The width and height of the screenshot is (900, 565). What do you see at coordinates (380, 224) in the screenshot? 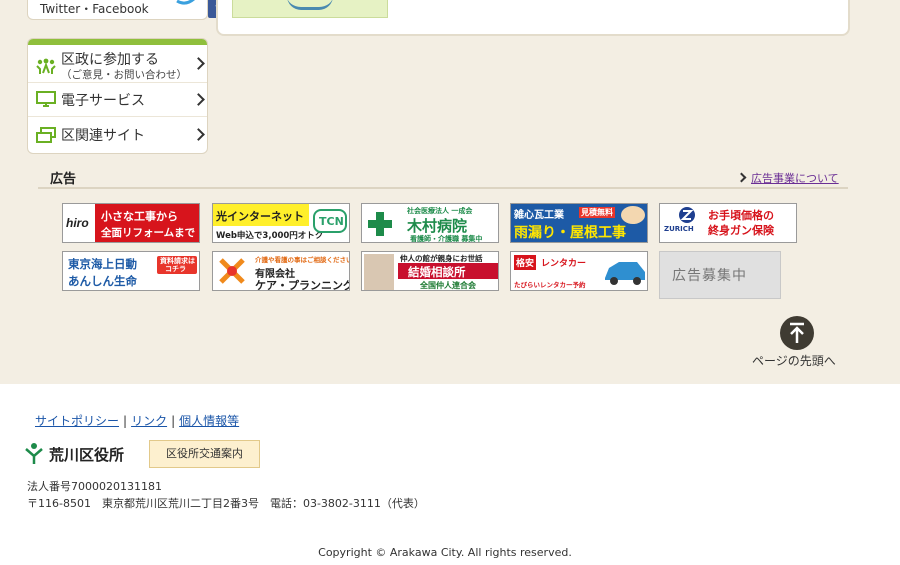
I see `cross-icon` at bounding box center [380, 224].